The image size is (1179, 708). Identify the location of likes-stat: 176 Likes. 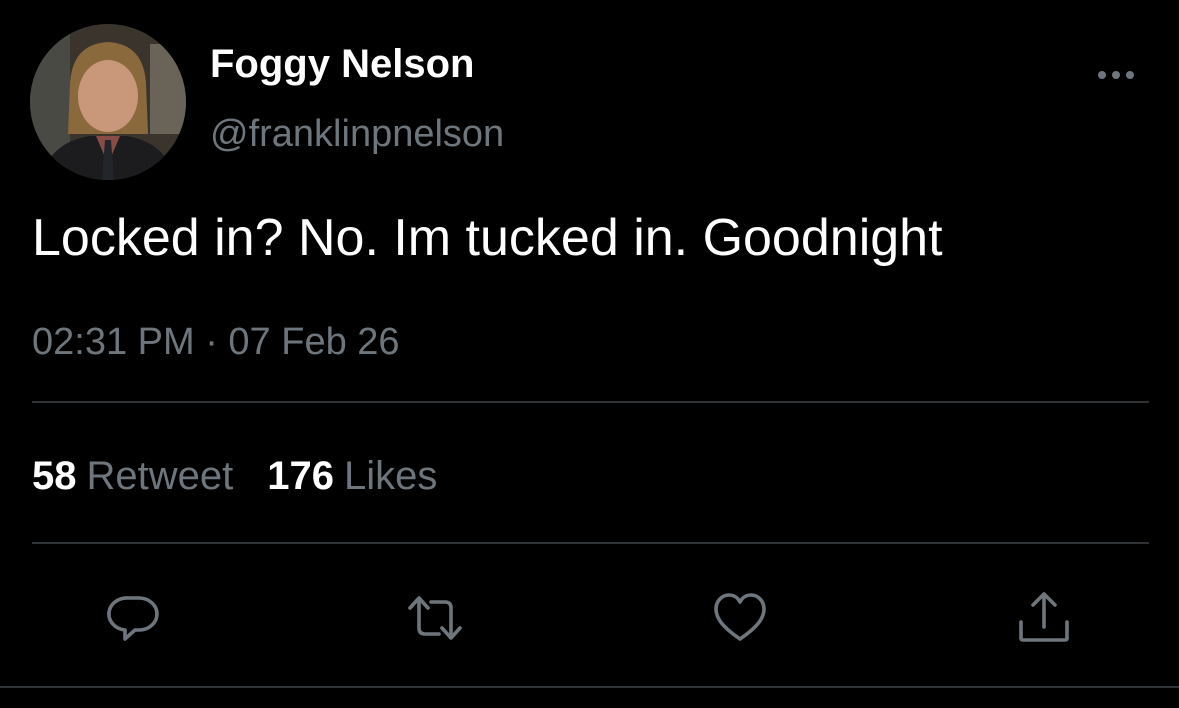
(352, 476).